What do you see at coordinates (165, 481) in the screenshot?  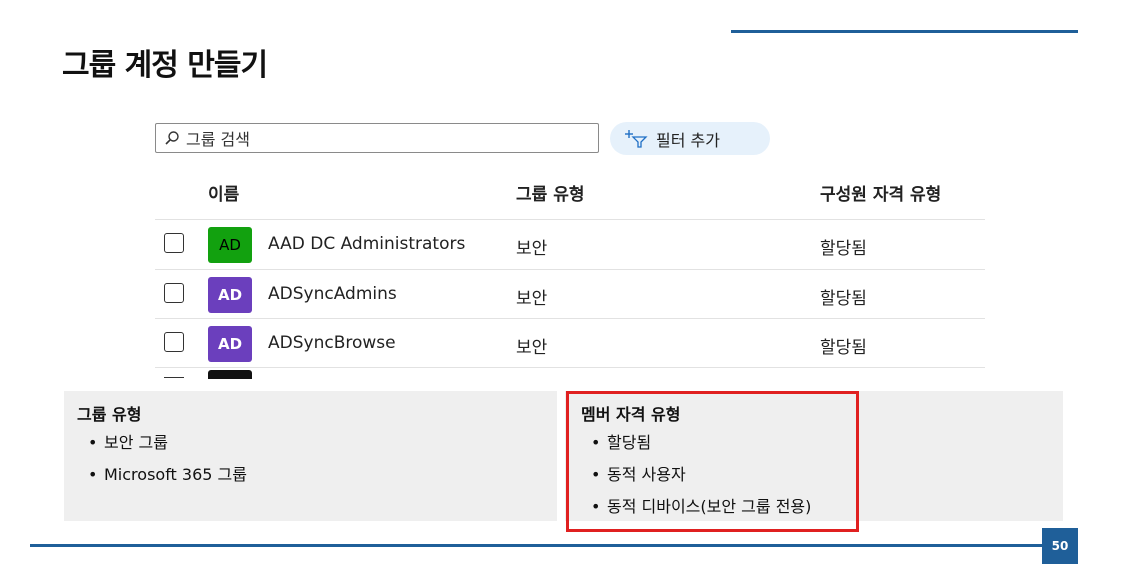 I see `list-item: Microsoft 365 그룹` at bounding box center [165, 481].